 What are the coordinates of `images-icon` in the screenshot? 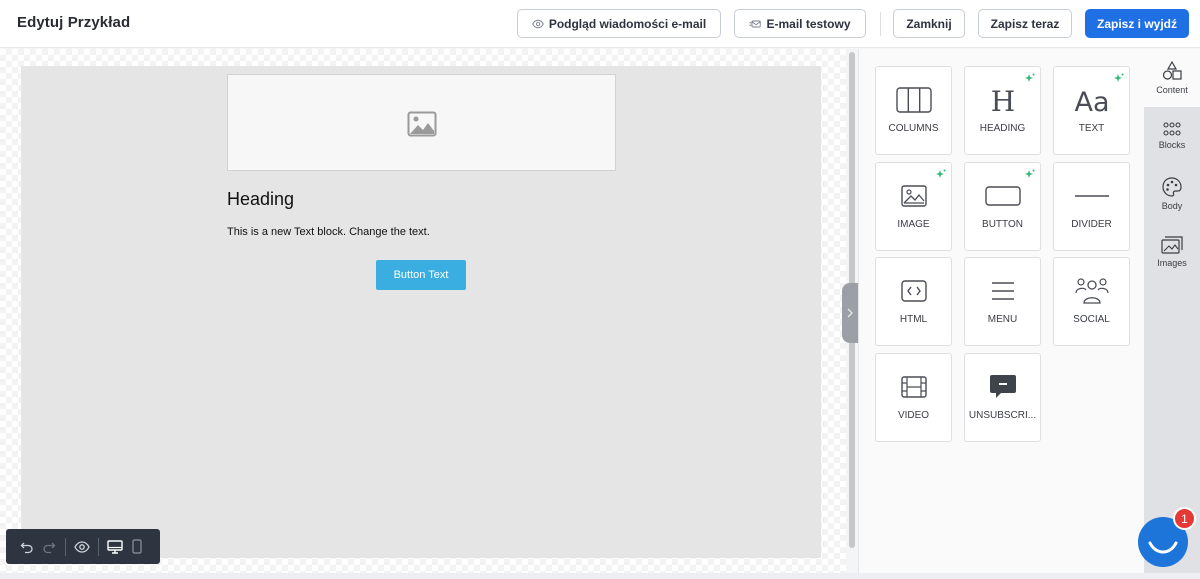 It's located at (1172, 245).